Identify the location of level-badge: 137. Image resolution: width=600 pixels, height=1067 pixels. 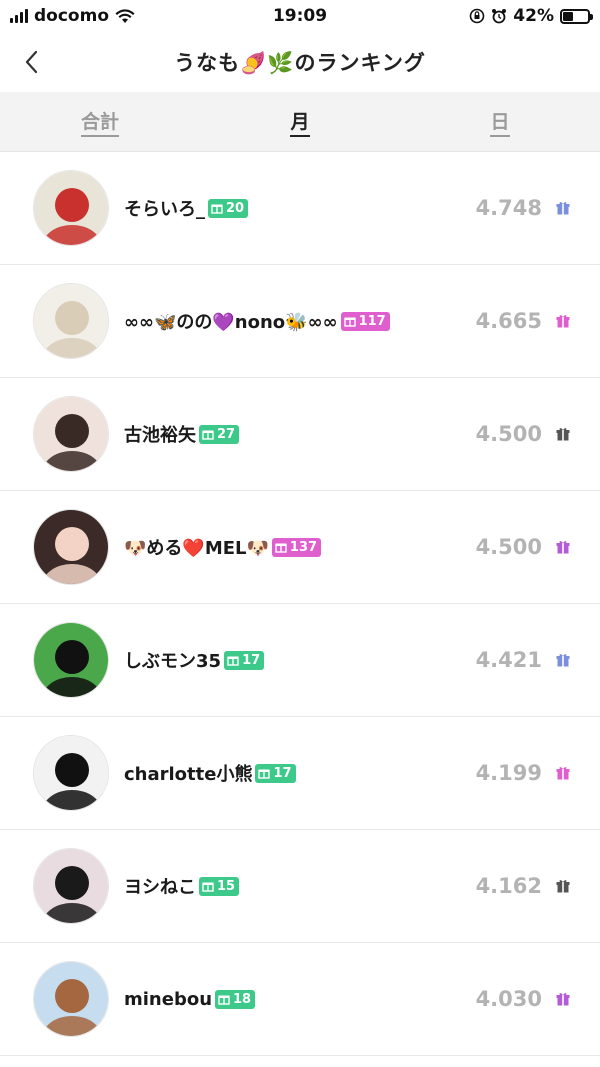
(296, 547).